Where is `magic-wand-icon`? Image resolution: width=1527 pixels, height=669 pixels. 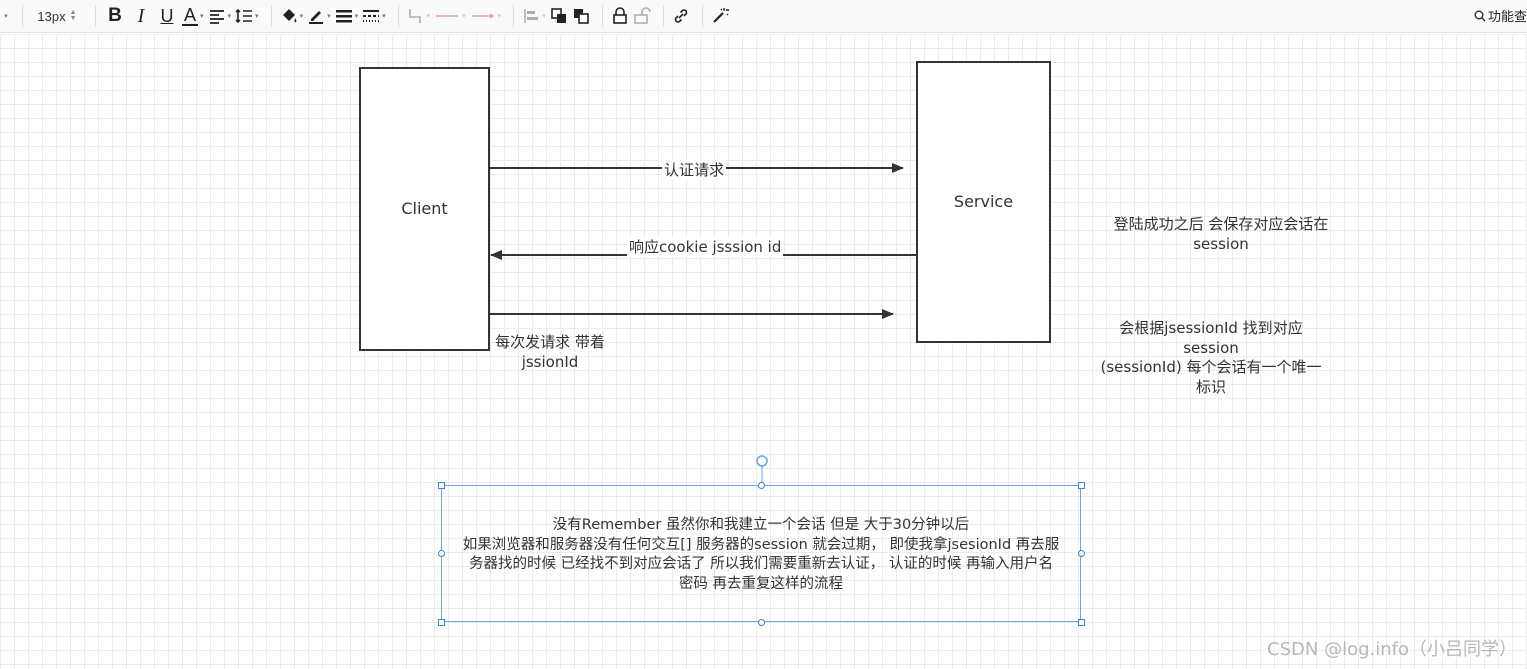 magic-wand-icon is located at coordinates (720, 15).